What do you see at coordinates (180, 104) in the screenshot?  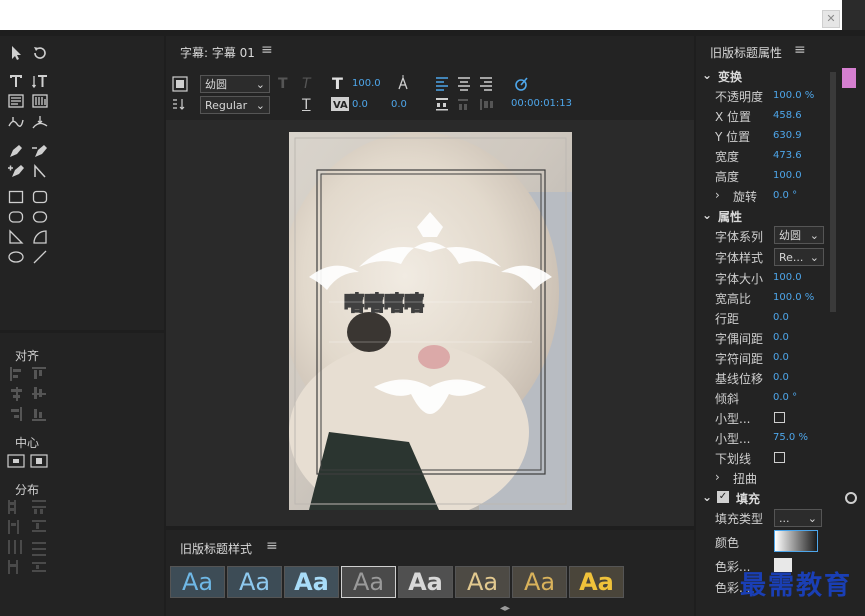 I see `tab-stops-icon` at bounding box center [180, 104].